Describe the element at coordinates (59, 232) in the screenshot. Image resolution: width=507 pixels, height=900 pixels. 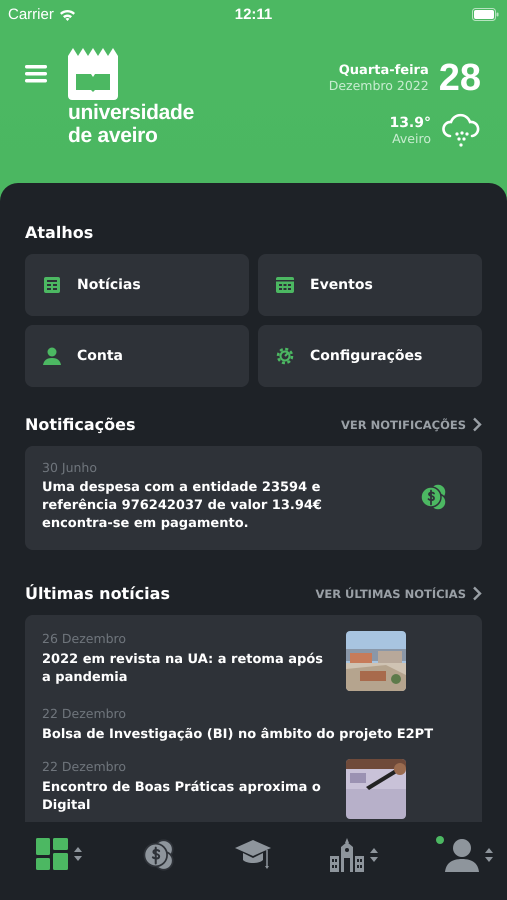
I see `section-title: Atalhos` at that location.